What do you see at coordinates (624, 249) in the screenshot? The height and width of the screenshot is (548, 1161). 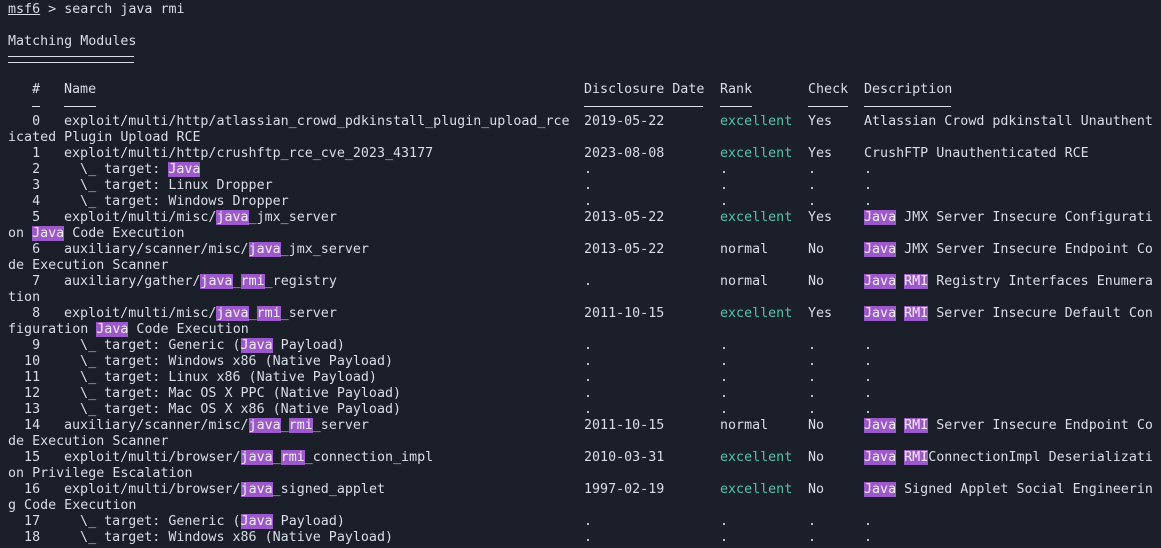 I see `row-date: 2013-05-22` at bounding box center [624, 249].